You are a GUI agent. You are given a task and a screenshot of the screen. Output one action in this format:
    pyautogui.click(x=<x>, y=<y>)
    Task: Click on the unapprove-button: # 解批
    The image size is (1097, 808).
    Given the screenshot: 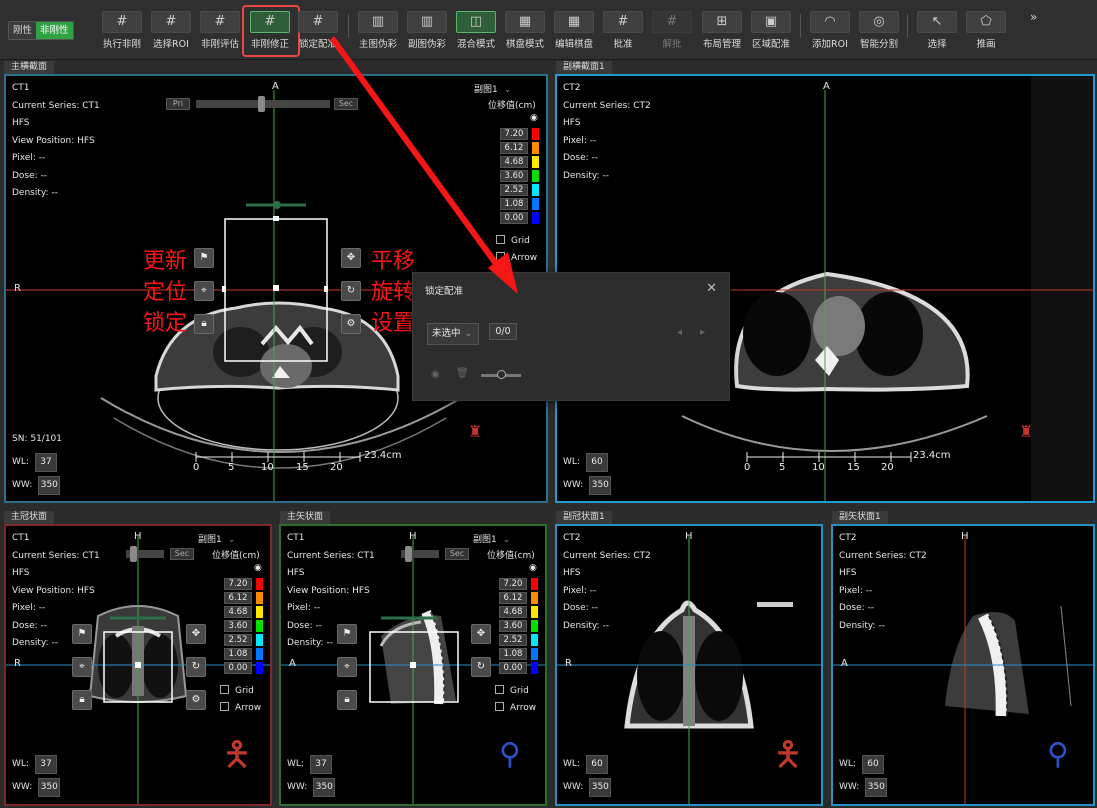 What is the action you would take?
    pyautogui.click(x=672, y=31)
    